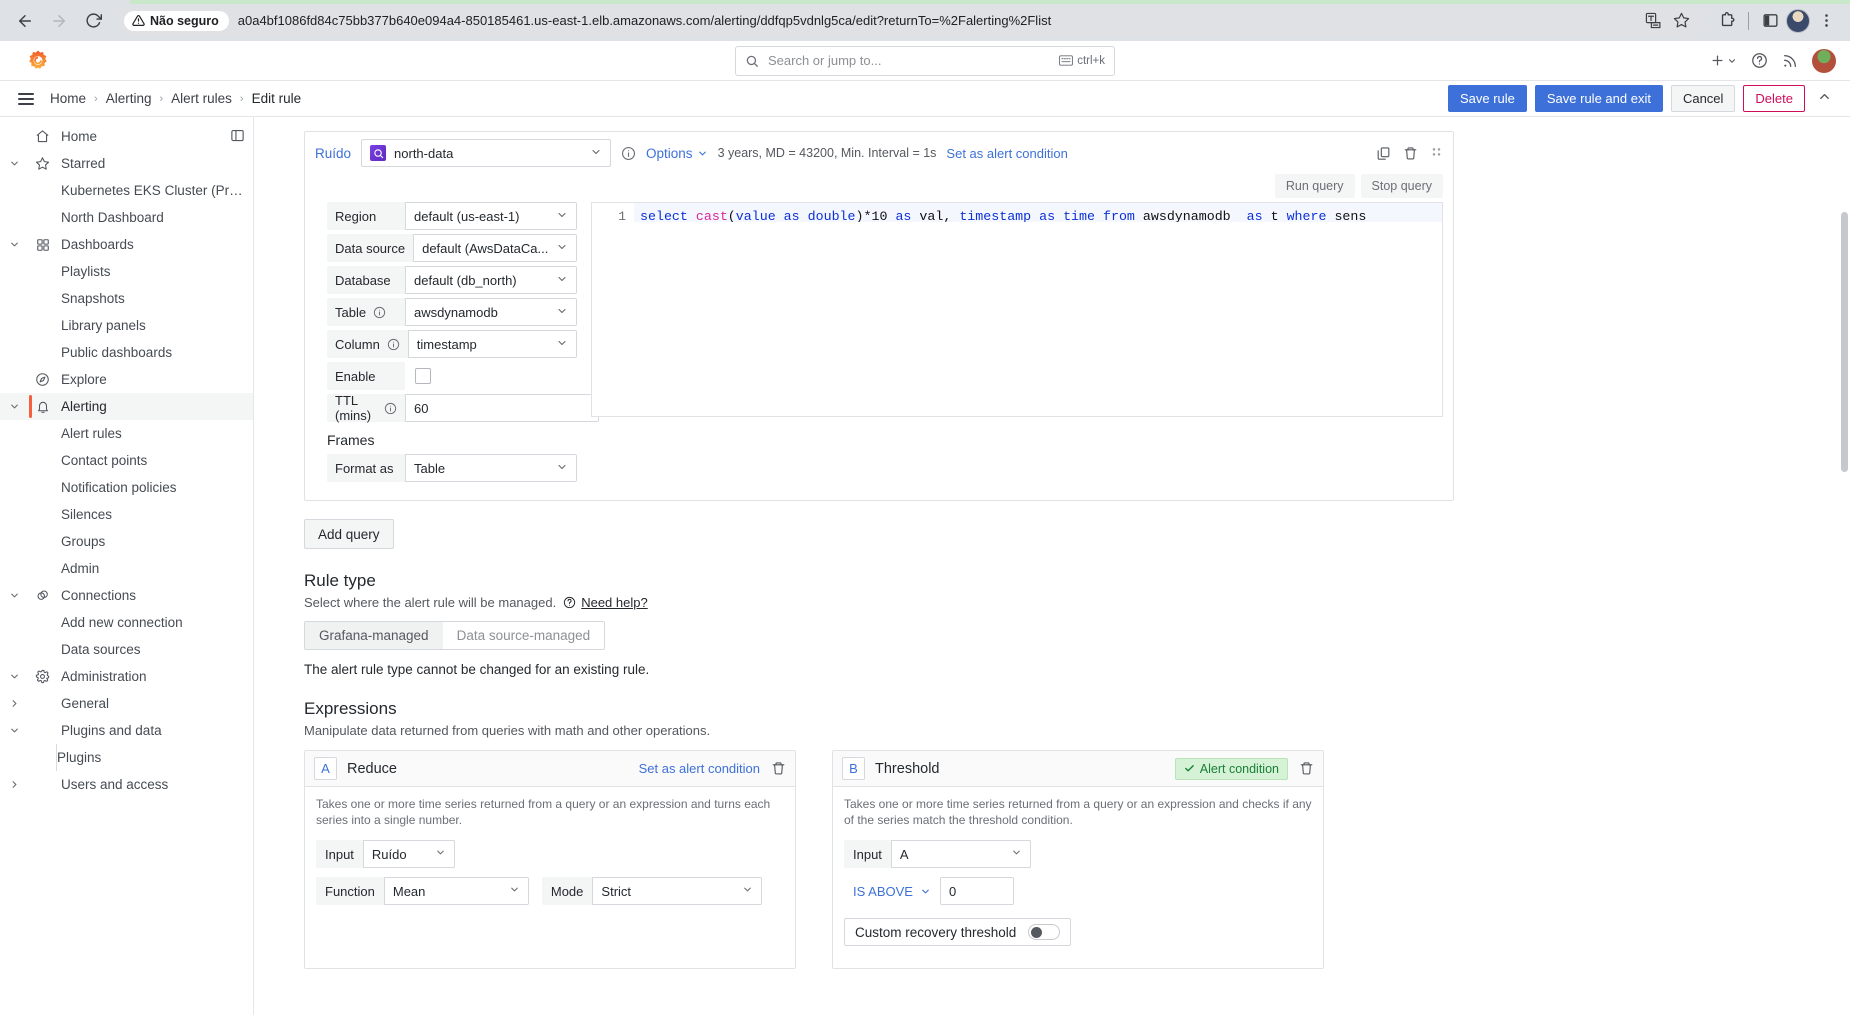 The width and height of the screenshot is (1850, 1015). Describe the element at coordinates (408, 854) in the screenshot. I see `reduce-input-select: Ruído` at that location.